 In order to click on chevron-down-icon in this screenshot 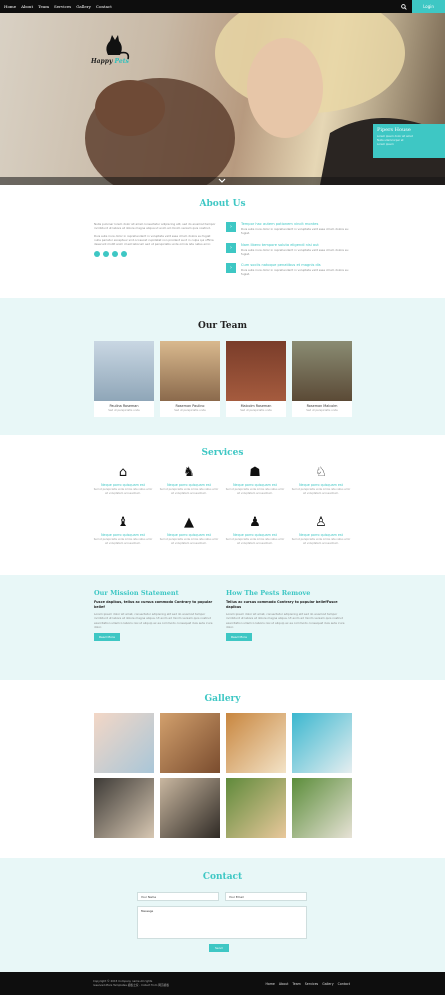, I will do `click(222, 181)`.